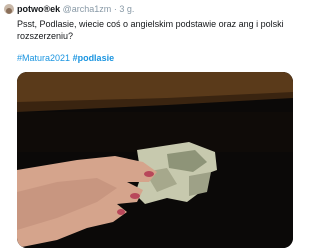 The height and width of the screenshot is (250, 320). I want to click on hashtag-matura2021: #Matura2021, so click(43, 58).